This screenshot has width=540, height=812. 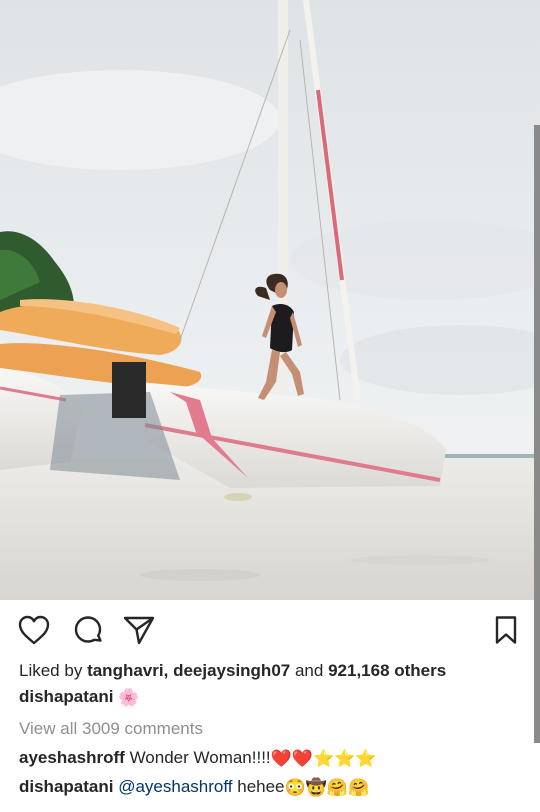 What do you see at coordinates (175, 786) in the screenshot?
I see `comment-mention: @ayeshashroff` at bounding box center [175, 786].